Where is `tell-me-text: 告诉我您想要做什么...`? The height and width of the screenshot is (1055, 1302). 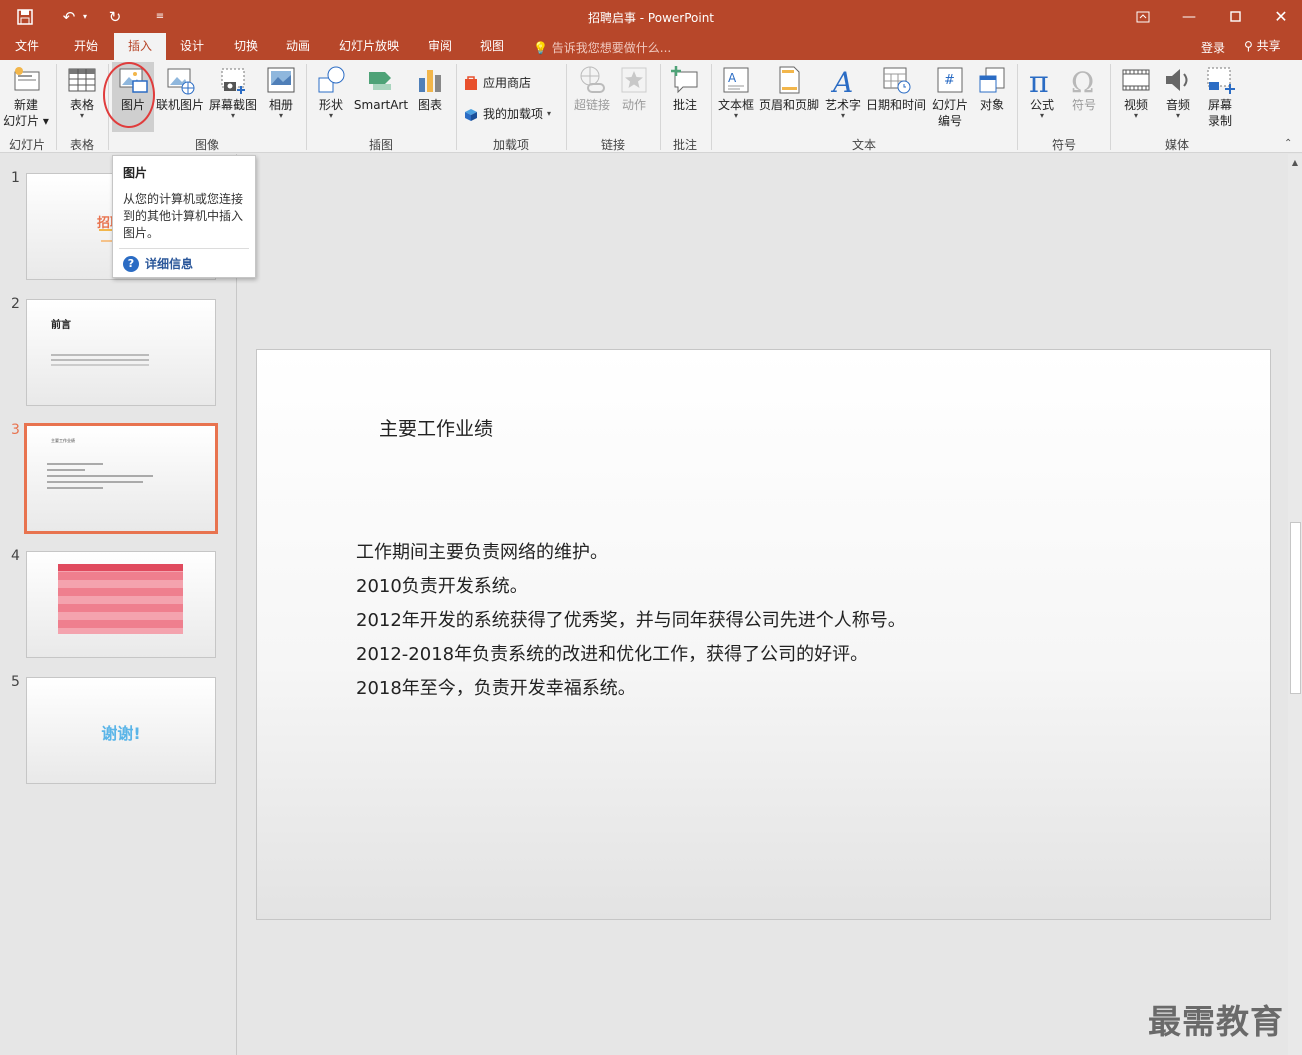
tell-me-text: 告诉我您想要做什么... is located at coordinates (611, 48).